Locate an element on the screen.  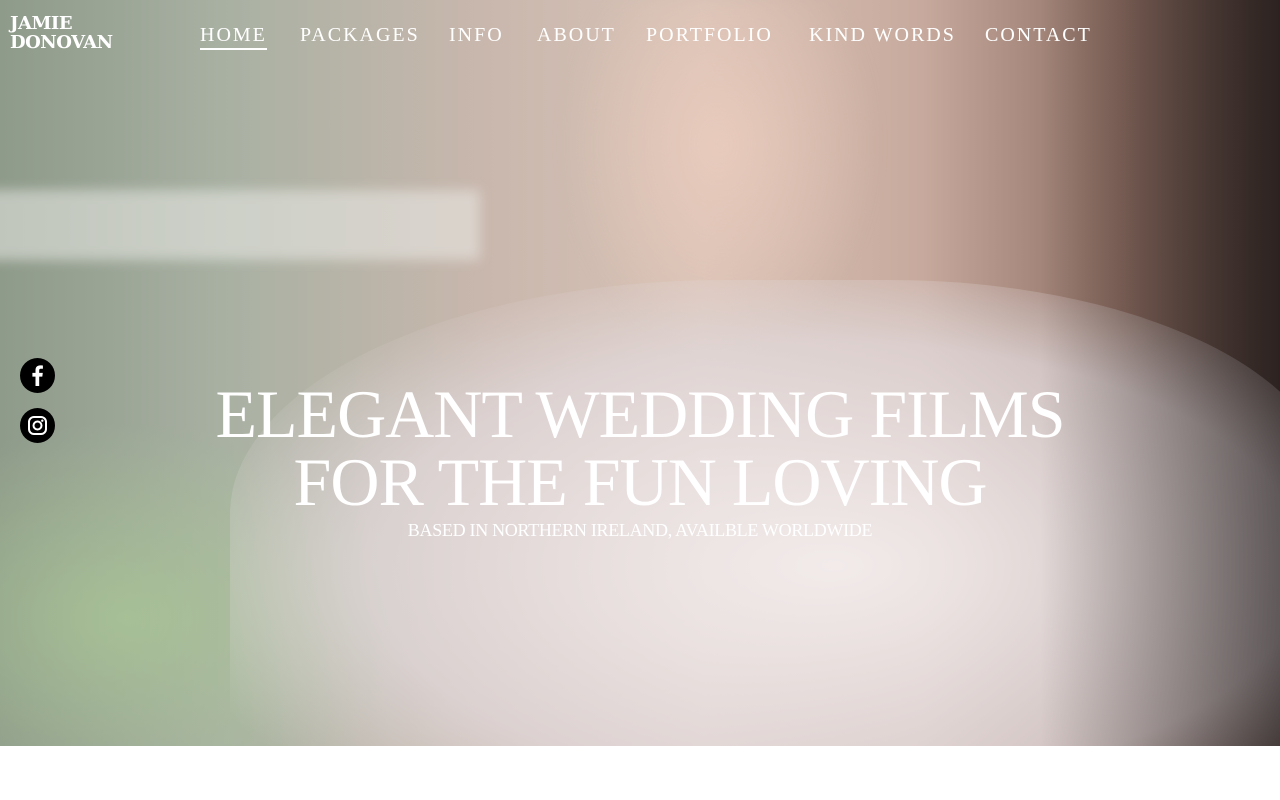
nav-packages: PACKAGES is located at coordinates (360, 35).